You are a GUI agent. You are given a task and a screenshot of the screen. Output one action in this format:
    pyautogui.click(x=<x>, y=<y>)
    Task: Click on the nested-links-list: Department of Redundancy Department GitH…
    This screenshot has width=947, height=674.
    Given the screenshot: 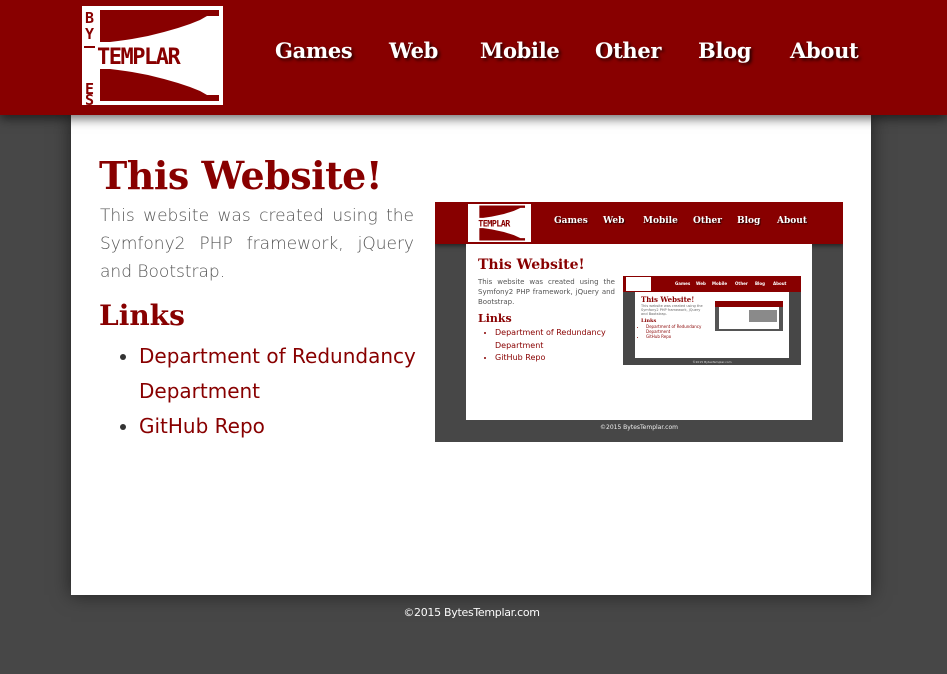 What is the action you would take?
    pyautogui.click(x=676, y=331)
    